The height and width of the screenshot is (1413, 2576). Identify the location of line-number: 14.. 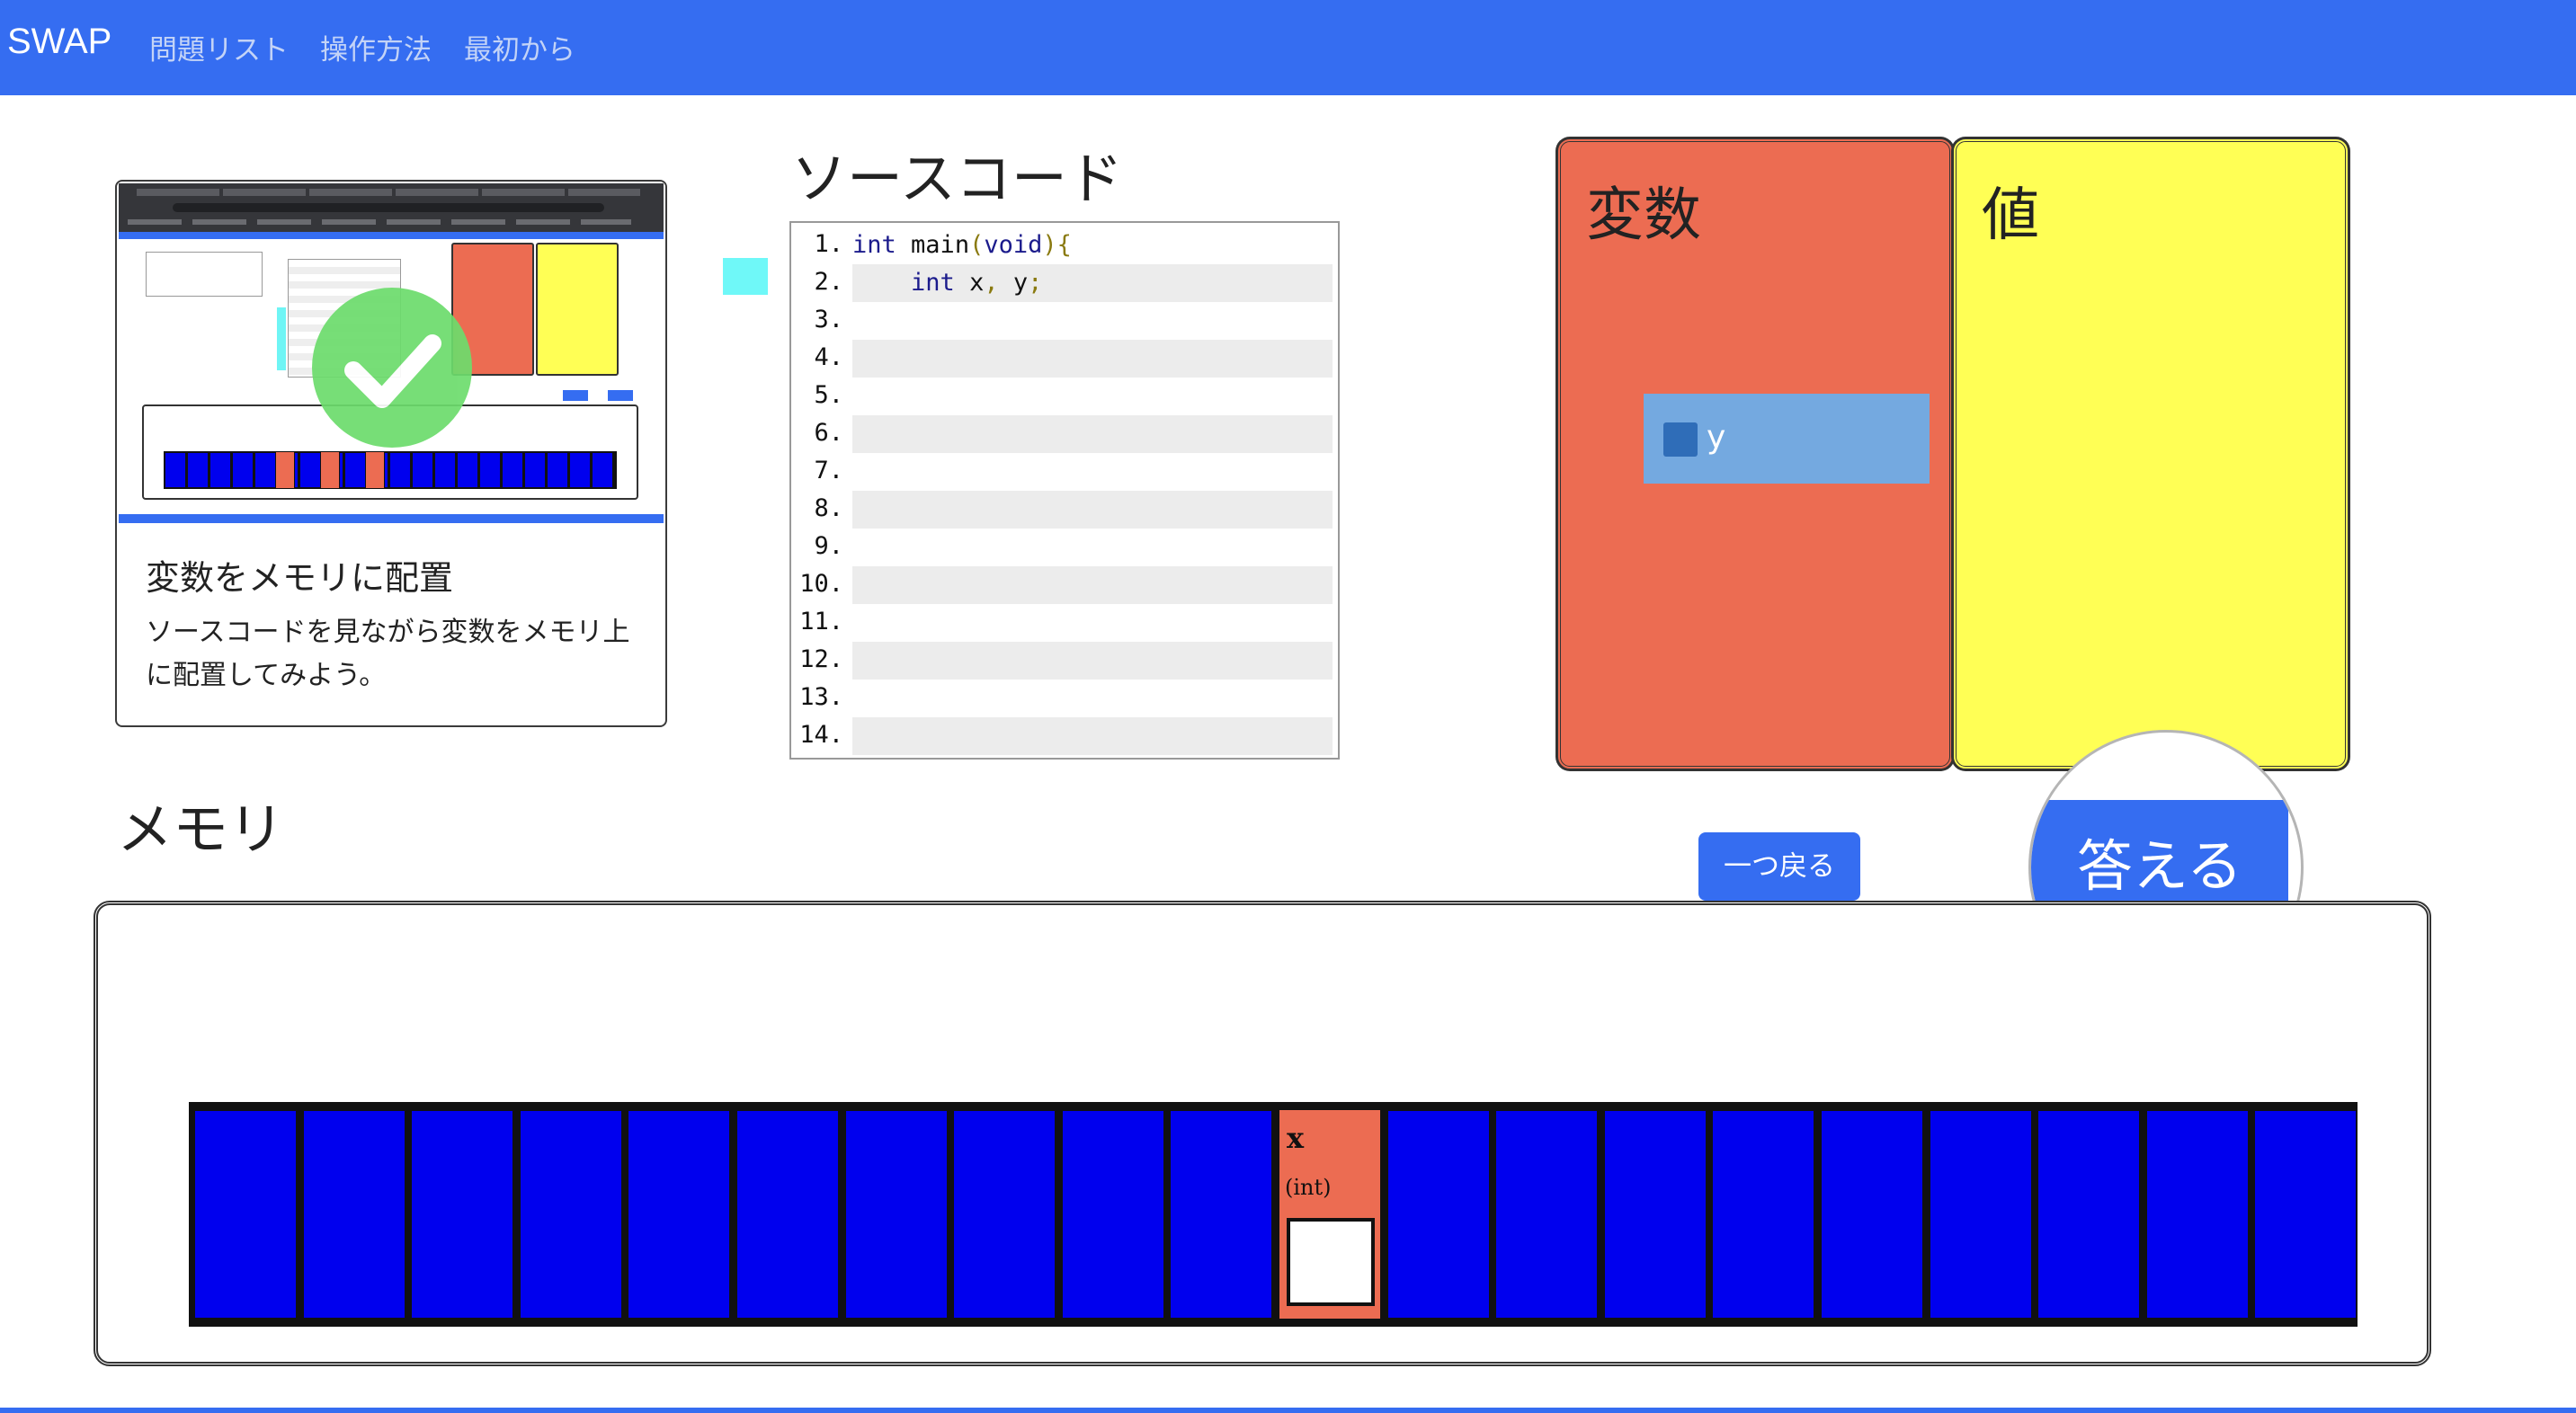
(821, 735).